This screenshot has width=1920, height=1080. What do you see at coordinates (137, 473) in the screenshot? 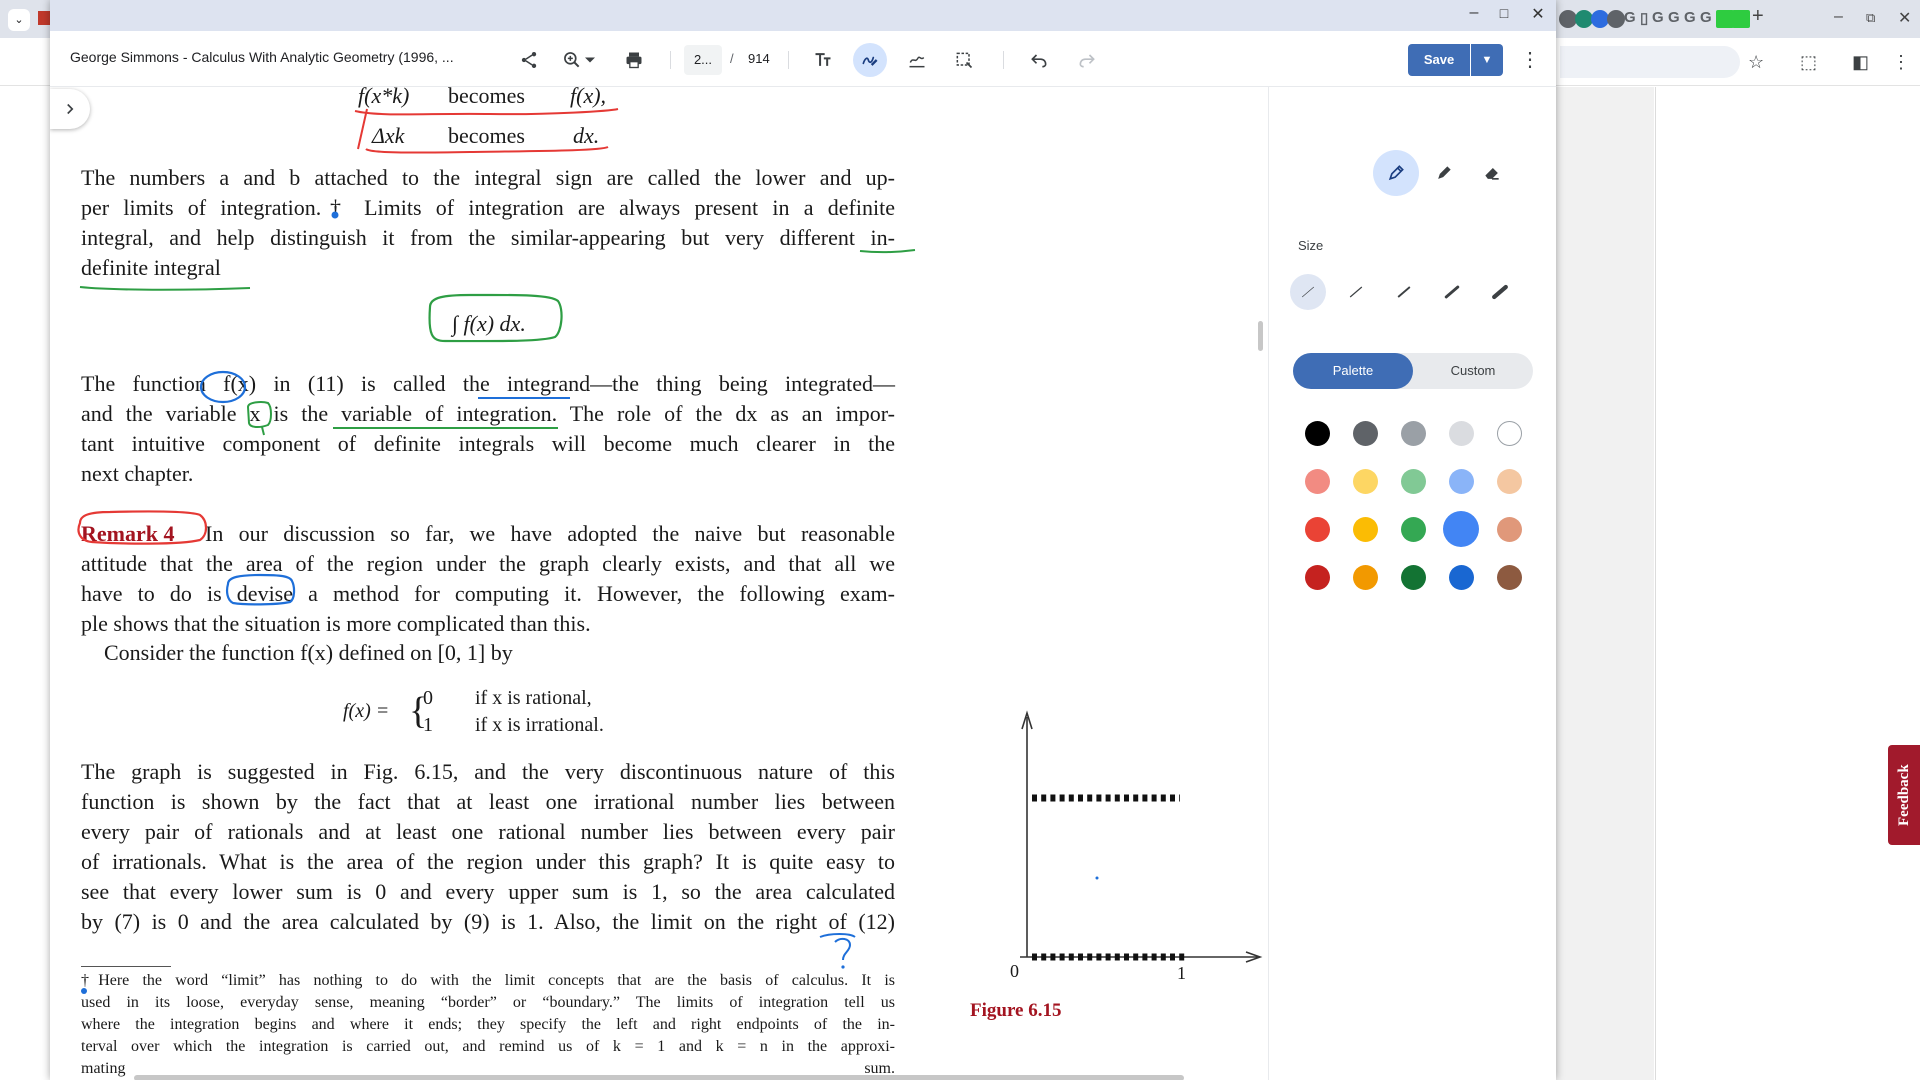
I see `paragraph-line: next chapter.` at bounding box center [137, 473].